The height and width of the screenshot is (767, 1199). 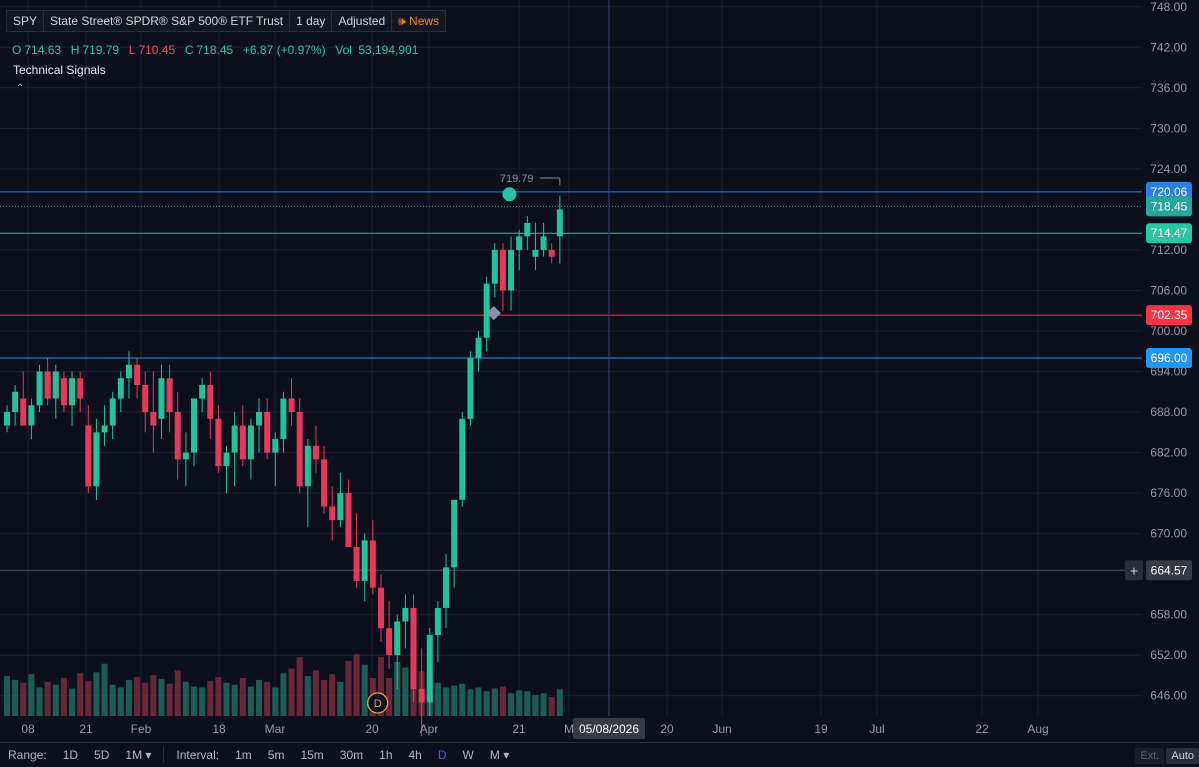 I want to click on x-tick-label: Aug, so click(x=1037, y=729).